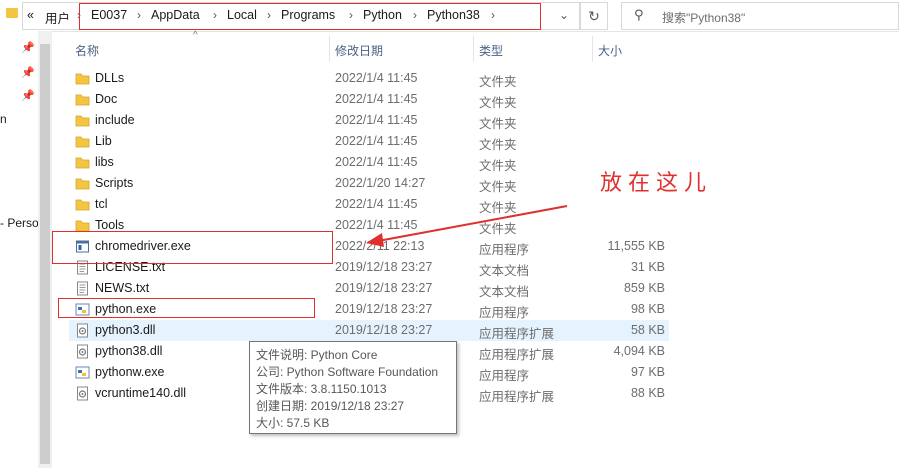  I want to click on tooltip-created: 创建日期: 2019/12/18 23:27, so click(330, 406).